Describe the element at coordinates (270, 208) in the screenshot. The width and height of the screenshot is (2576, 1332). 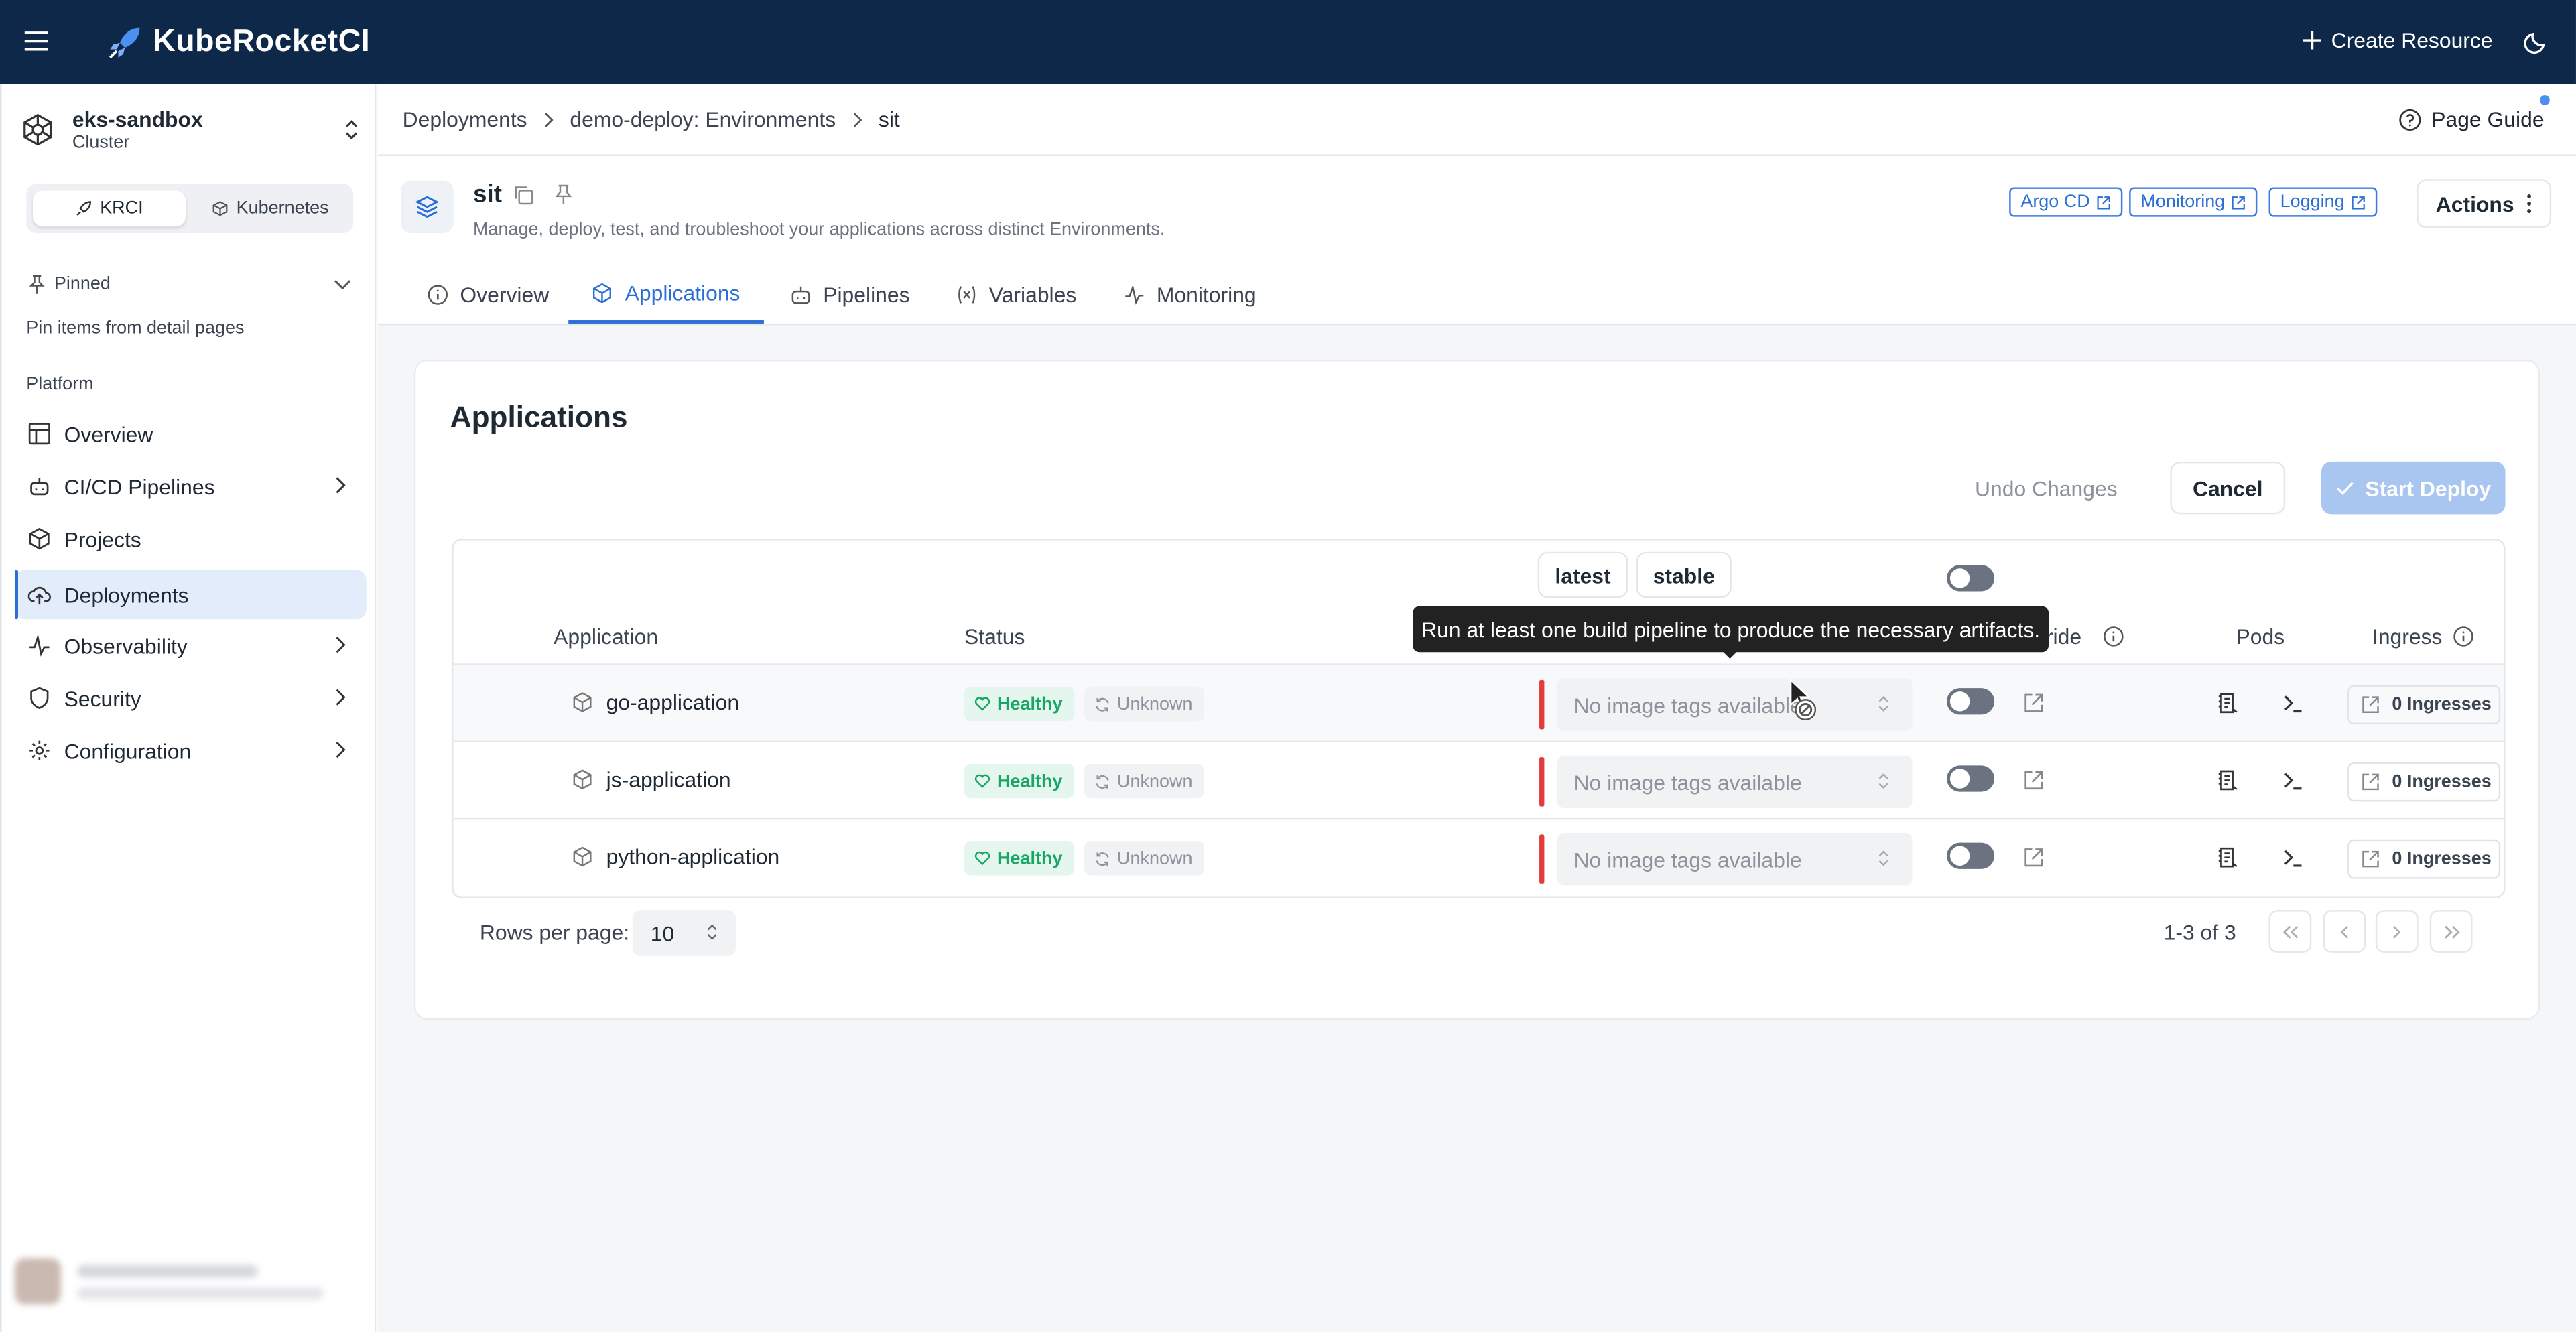
I see `mode-tab-kubernetes: Kubernetes` at that location.